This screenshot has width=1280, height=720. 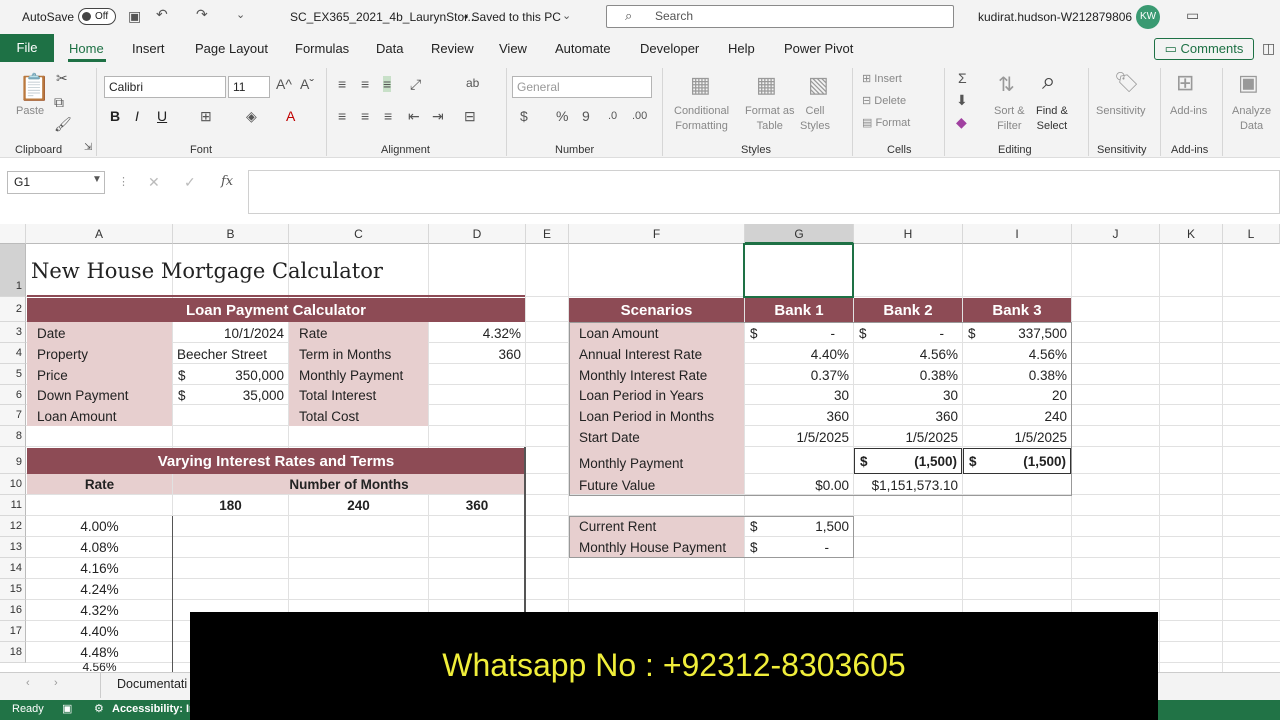 I want to click on cell-styles-icon: ▧, so click(x=818, y=85).